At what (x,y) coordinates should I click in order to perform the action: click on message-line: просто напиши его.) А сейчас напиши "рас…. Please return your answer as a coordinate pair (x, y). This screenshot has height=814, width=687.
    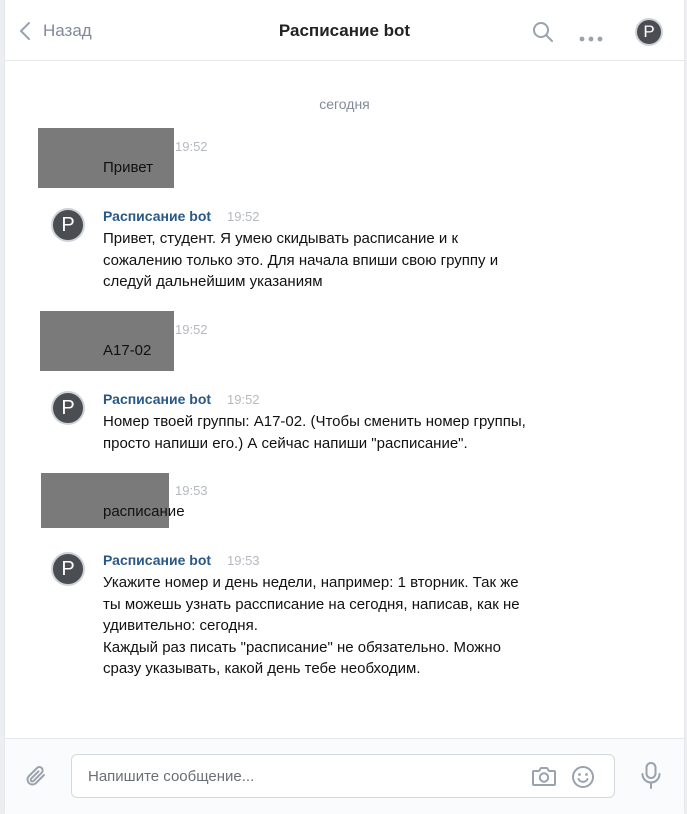
    Looking at the image, I should click on (285, 443).